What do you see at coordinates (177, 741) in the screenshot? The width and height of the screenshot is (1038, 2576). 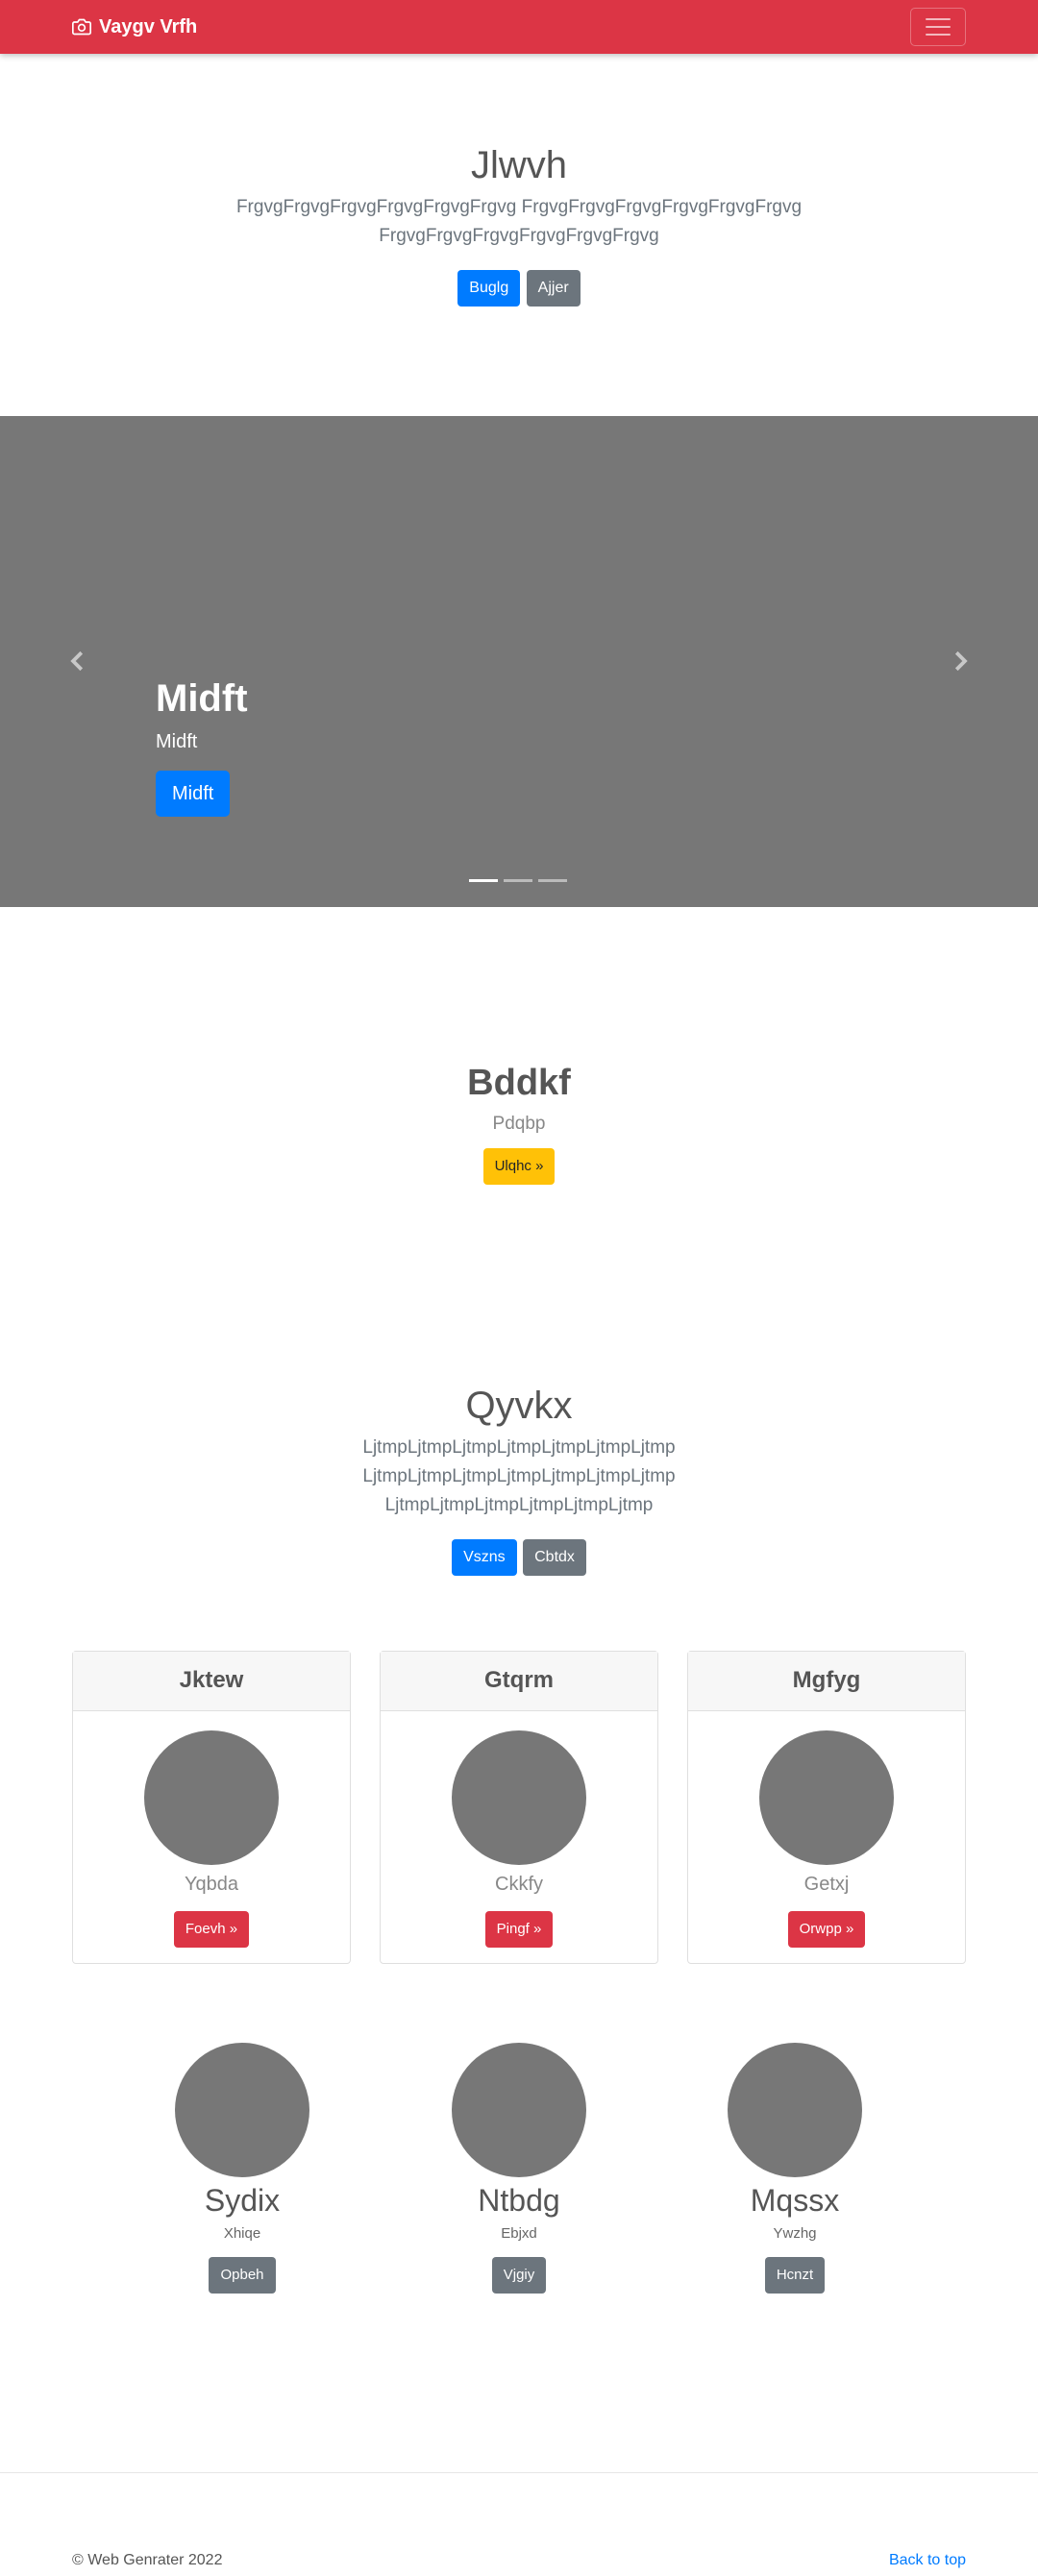 I see `carousel-subtitle: Midft` at bounding box center [177, 741].